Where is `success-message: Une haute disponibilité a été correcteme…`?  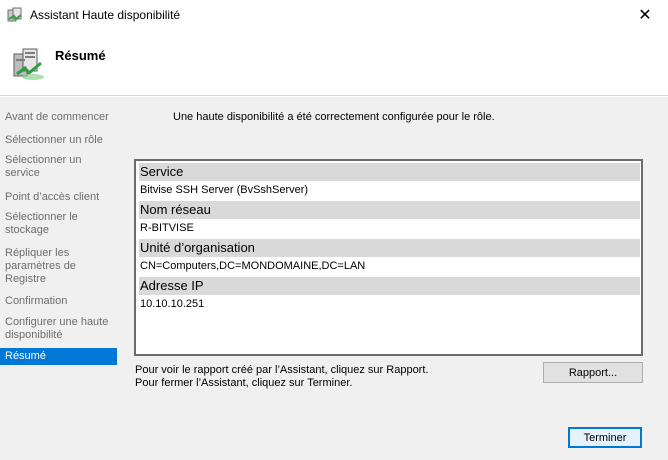 success-message: Une haute disponibilité a été correcteme… is located at coordinates (334, 117).